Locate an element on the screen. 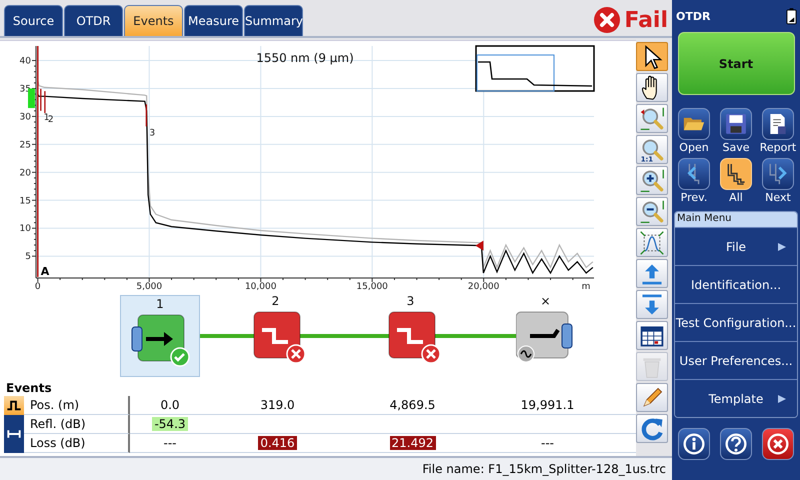 The image size is (800, 480). zoom-in-icon is located at coordinates (652, 181).